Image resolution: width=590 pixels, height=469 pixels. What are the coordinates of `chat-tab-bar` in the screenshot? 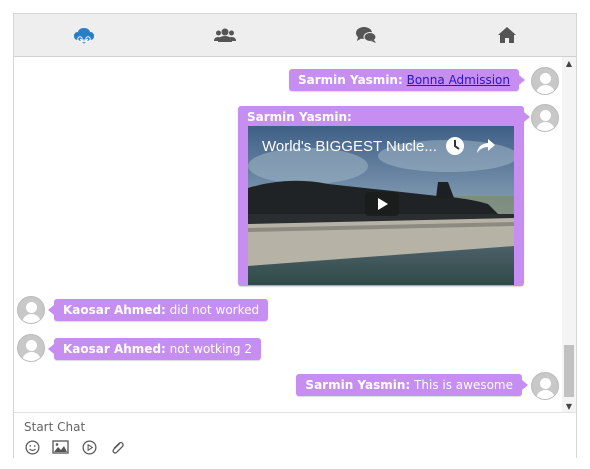 It's located at (295, 35).